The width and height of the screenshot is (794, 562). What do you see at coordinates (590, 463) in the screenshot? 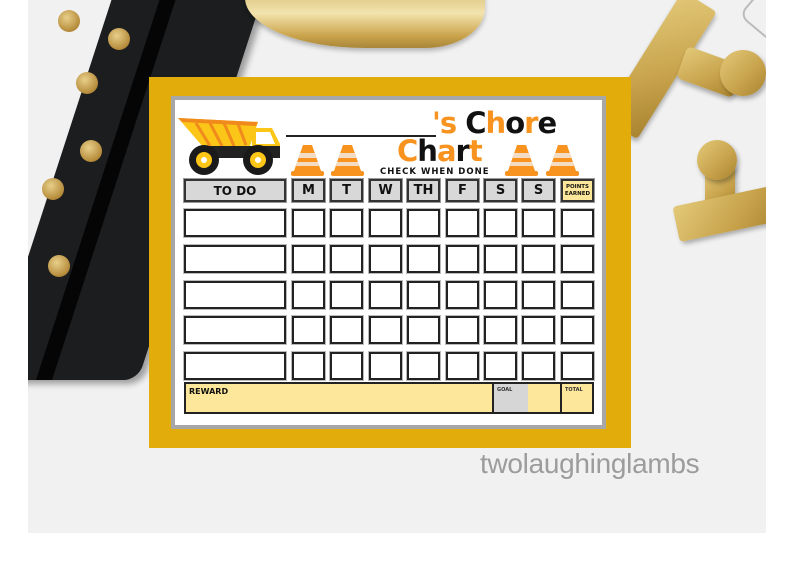
I see `watermark-text: twolaughinglambs` at bounding box center [590, 463].